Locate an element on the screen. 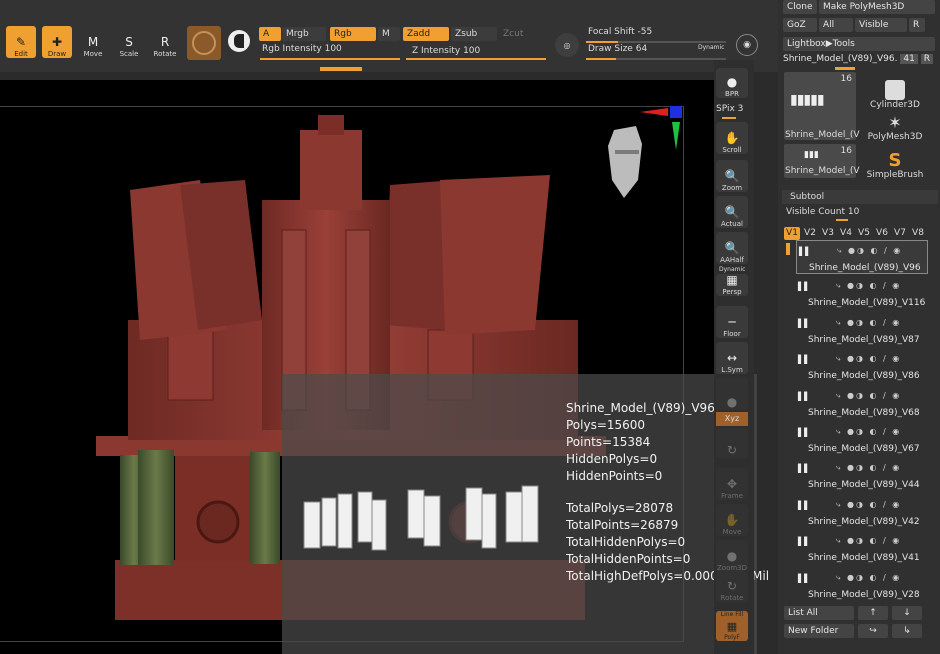 The image size is (940, 654). persp-dynamic-label: Dynamic is located at coordinates (732, 269).